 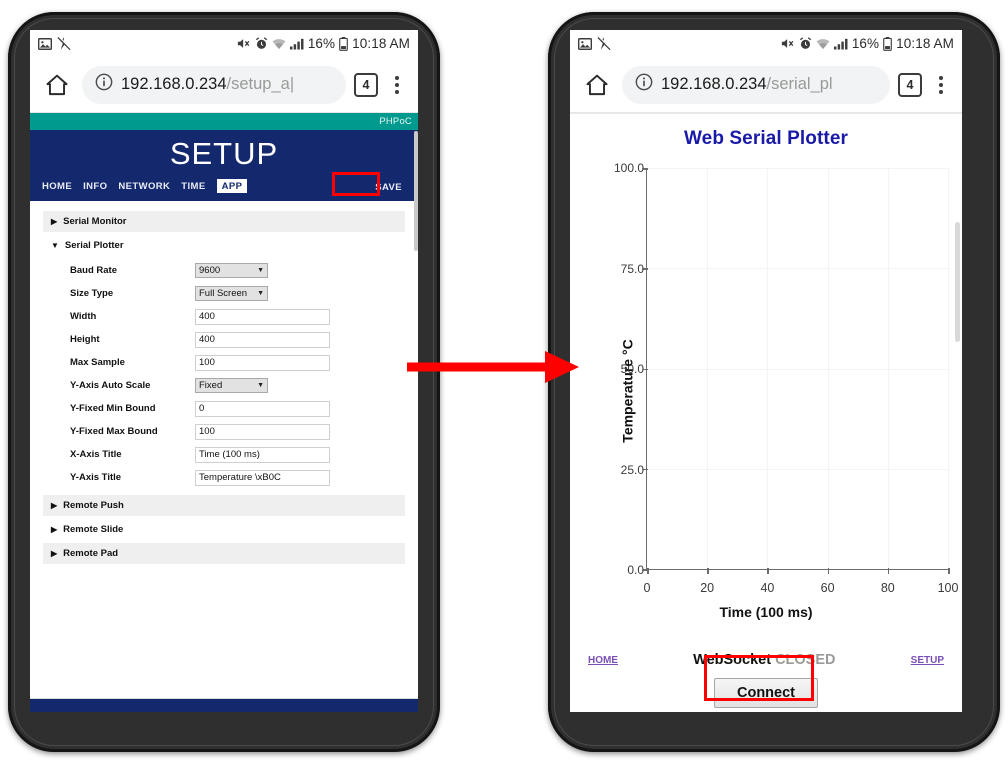 I want to click on x-tick-40: 40, so click(x=767, y=588).